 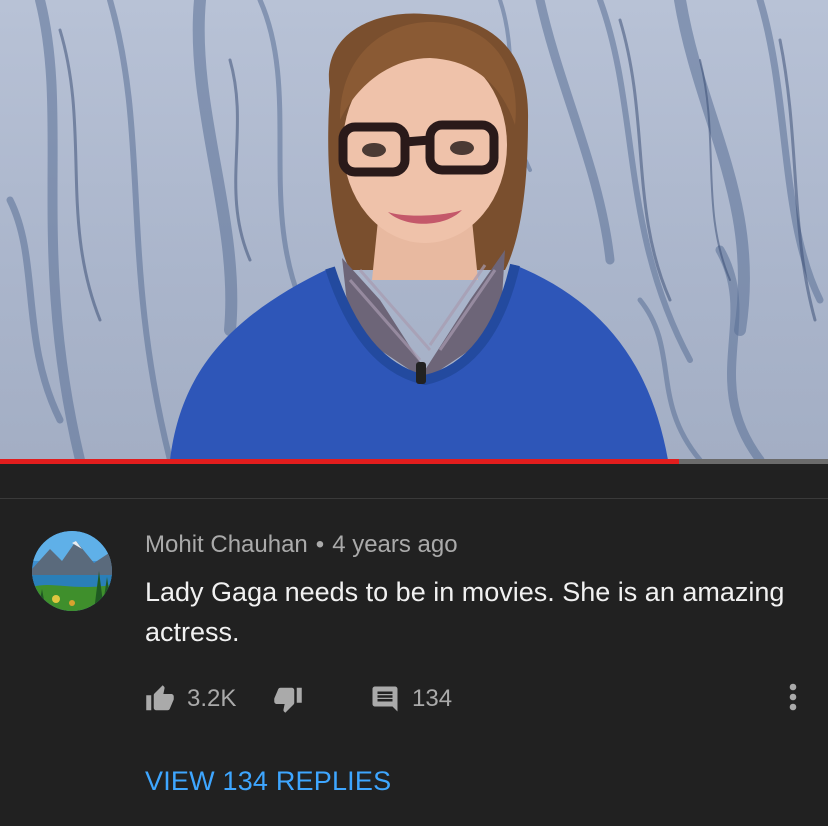 I want to click on more-options-button, so click(x=793, y=699).